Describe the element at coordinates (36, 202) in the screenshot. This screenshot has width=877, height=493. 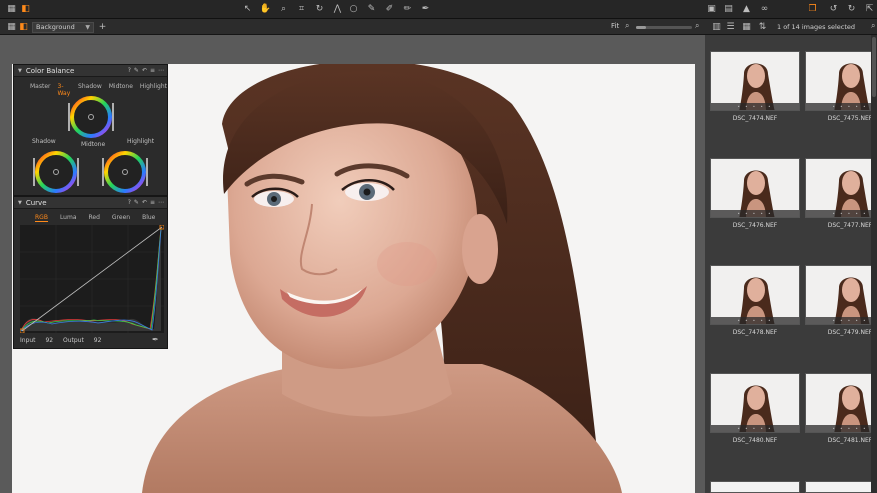
I see `curve-title: Curve` at that location.